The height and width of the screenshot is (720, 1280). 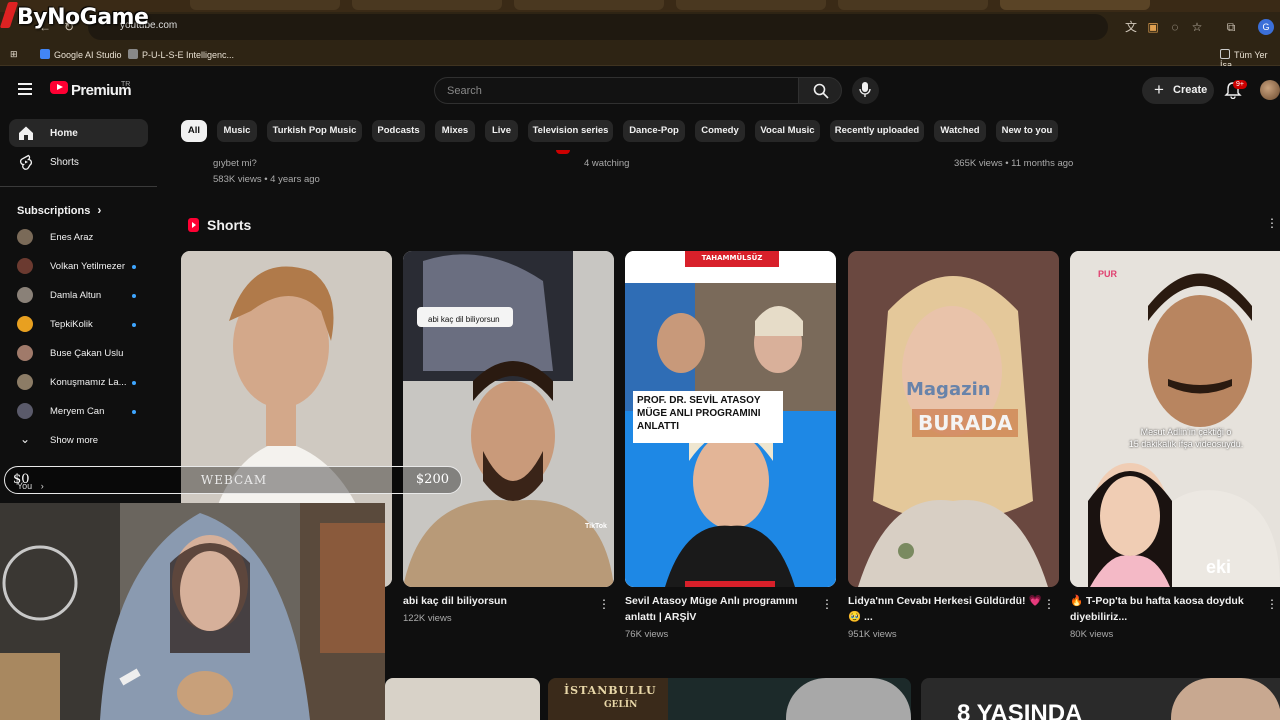 What do you see at coordinates (462, 699) in the screenshot?
I see `video-thumbnail` at bounding box center [462, 699].